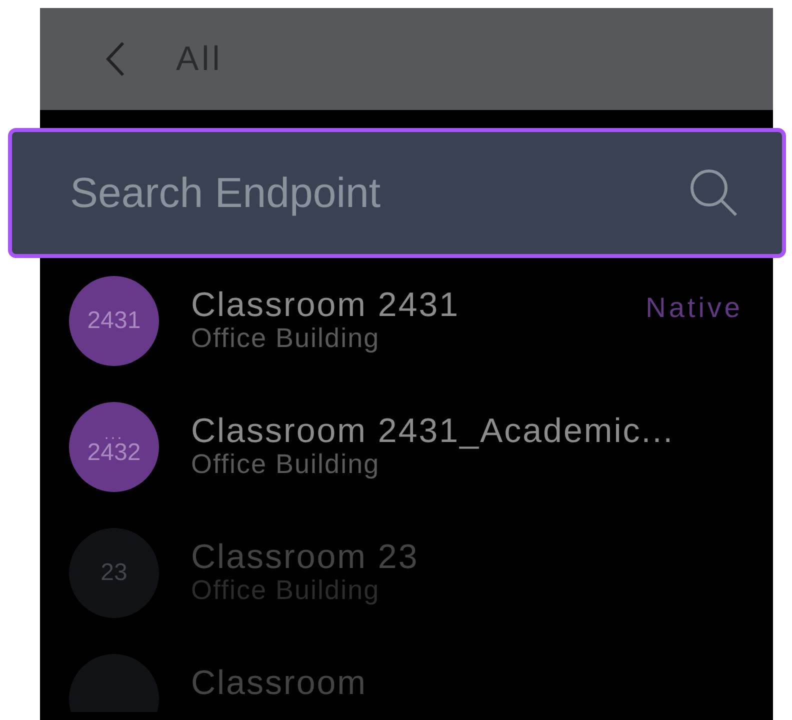 Image resolution: width=792 pixels, height=720 pixels. Describe the element at coordinates (115, 59) in the screenshot. I see `back-icon` at that location.